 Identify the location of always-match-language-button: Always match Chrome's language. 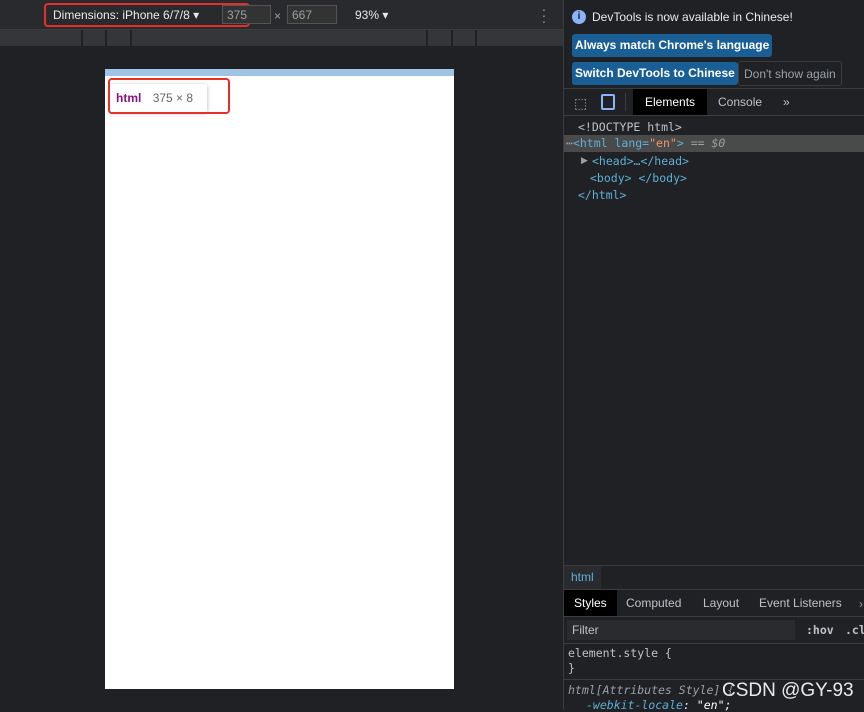
(672, 45).